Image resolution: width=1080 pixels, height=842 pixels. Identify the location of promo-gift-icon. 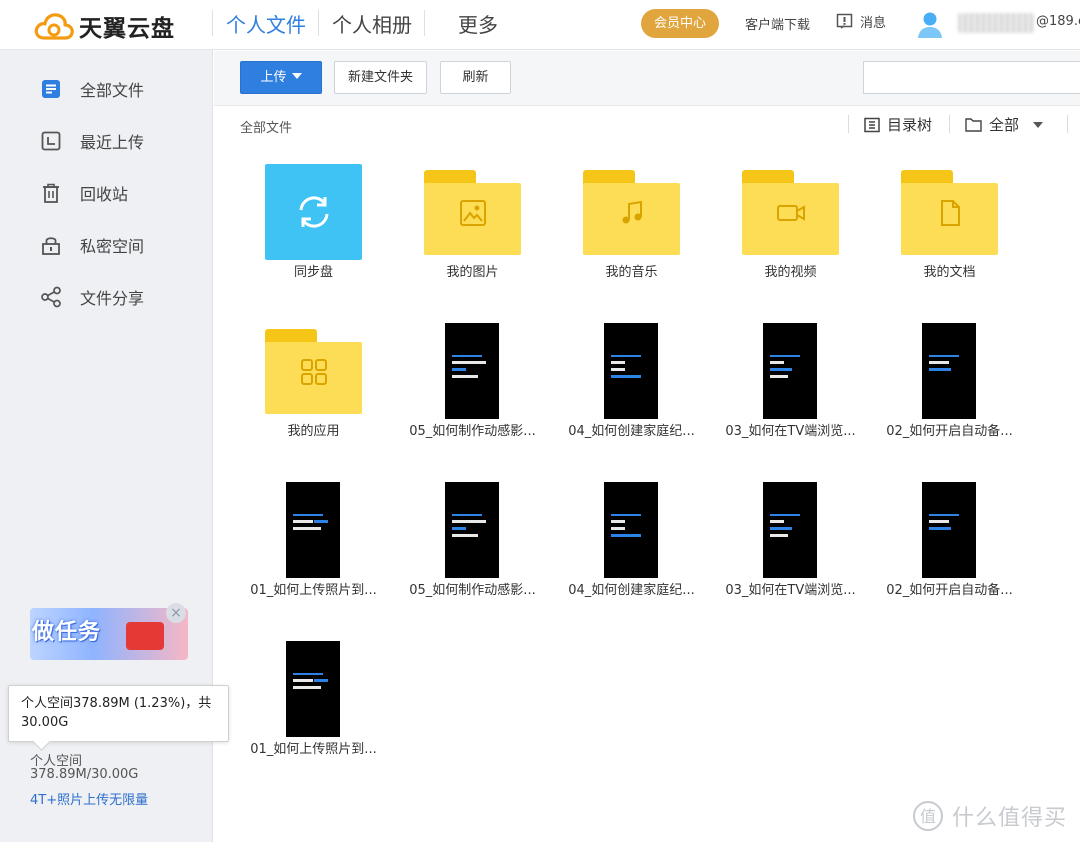
(145, 636).